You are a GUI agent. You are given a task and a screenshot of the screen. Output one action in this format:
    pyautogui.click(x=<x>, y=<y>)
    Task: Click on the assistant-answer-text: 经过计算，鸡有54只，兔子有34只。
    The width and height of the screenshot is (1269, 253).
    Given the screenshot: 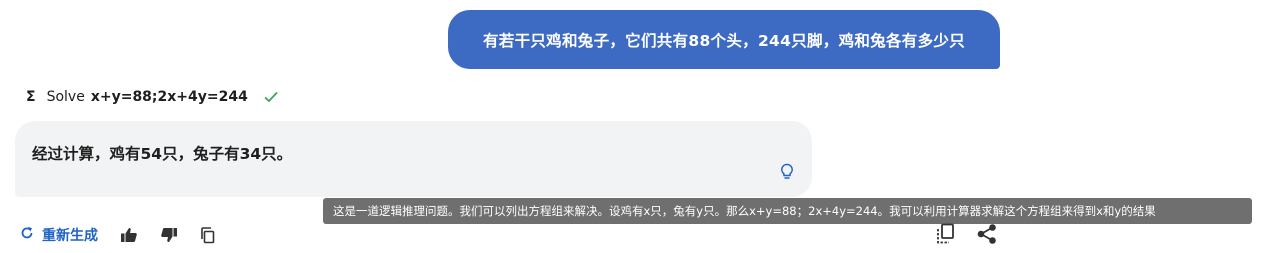 What is the action you would take?
    pyautogui.click(x=162, y=154)
    